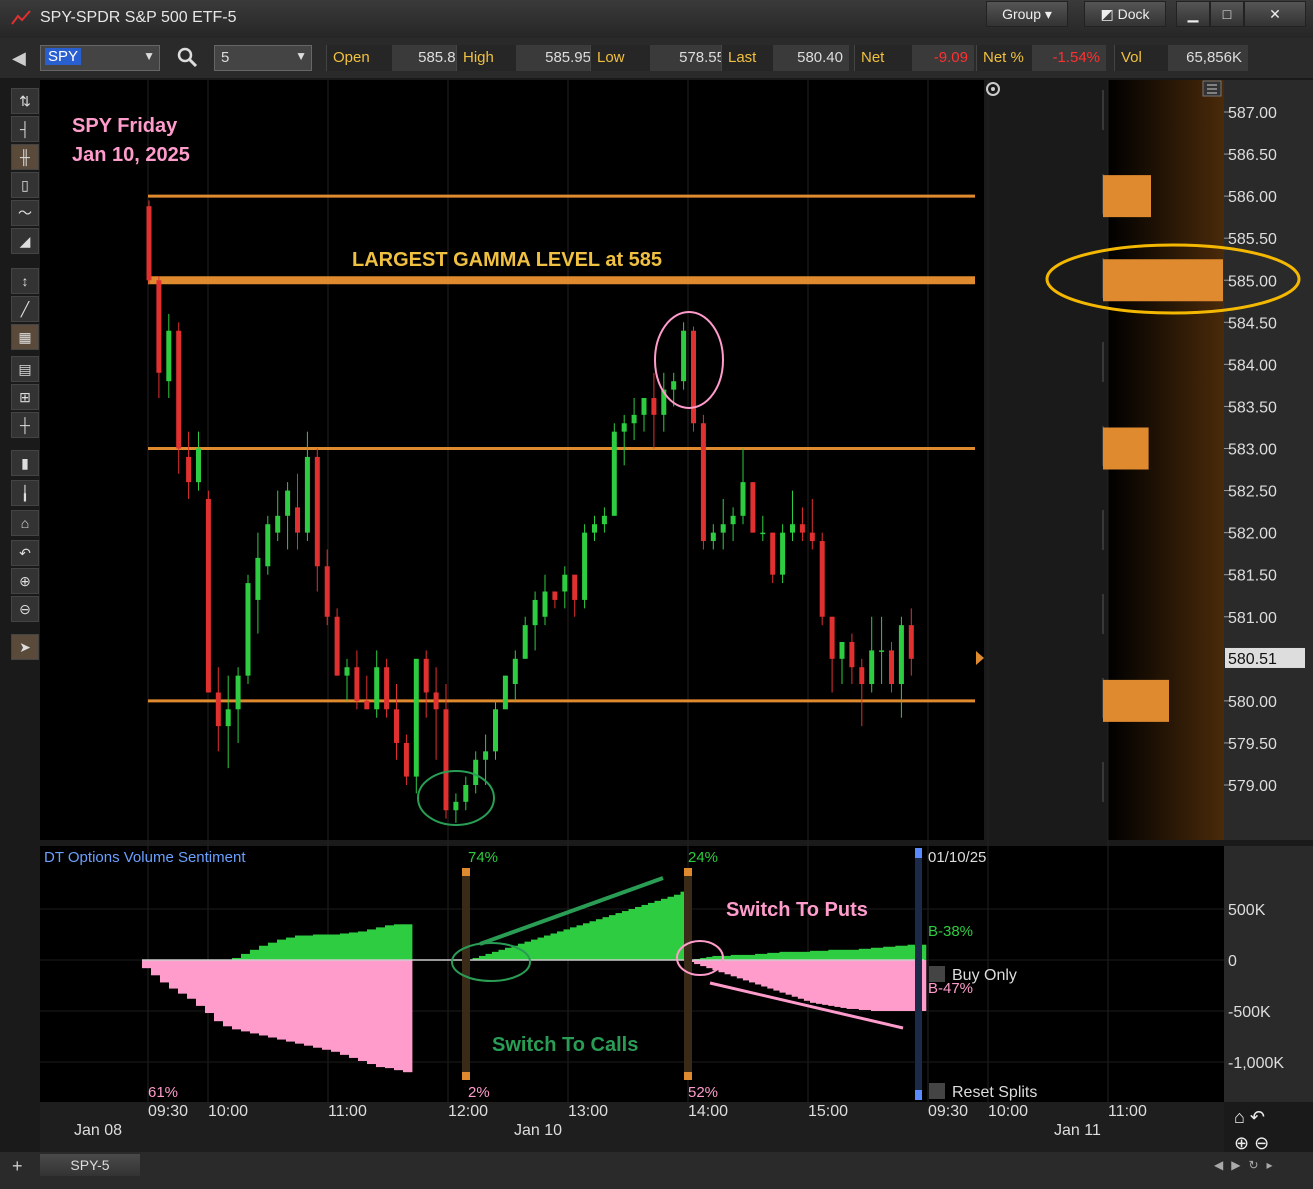 Image resolution: width=1313 pixels, height=1189 pixels. What do you see at coordinates (1077, 1130) in the screenshot?
I see `date-tick-label: Jan 11` at bounding box center [1077, 1130].